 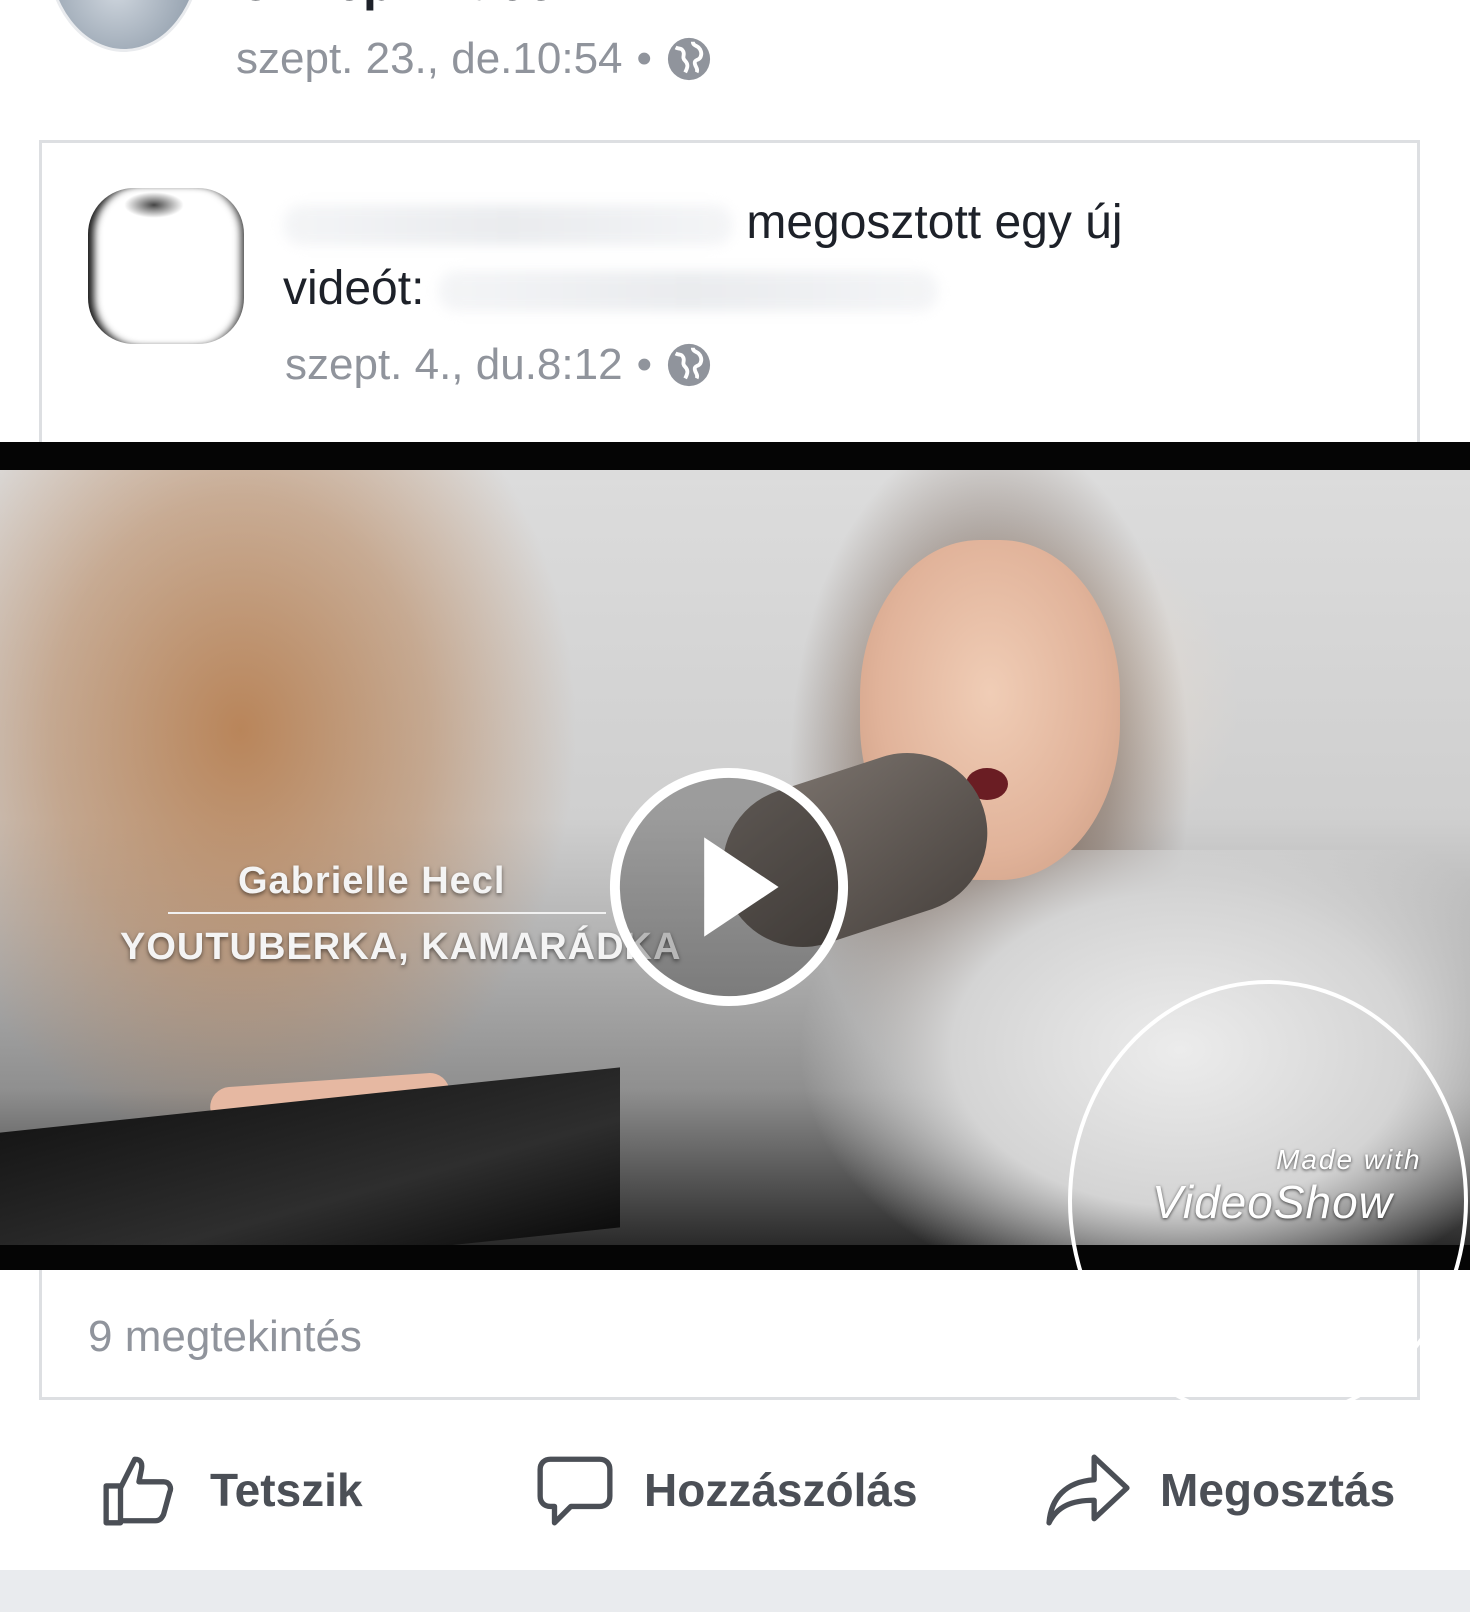 What do you see at coordinates (735, 1591) in the screenshot?
I see `feed-separator` at bounding box center [735, 1591].